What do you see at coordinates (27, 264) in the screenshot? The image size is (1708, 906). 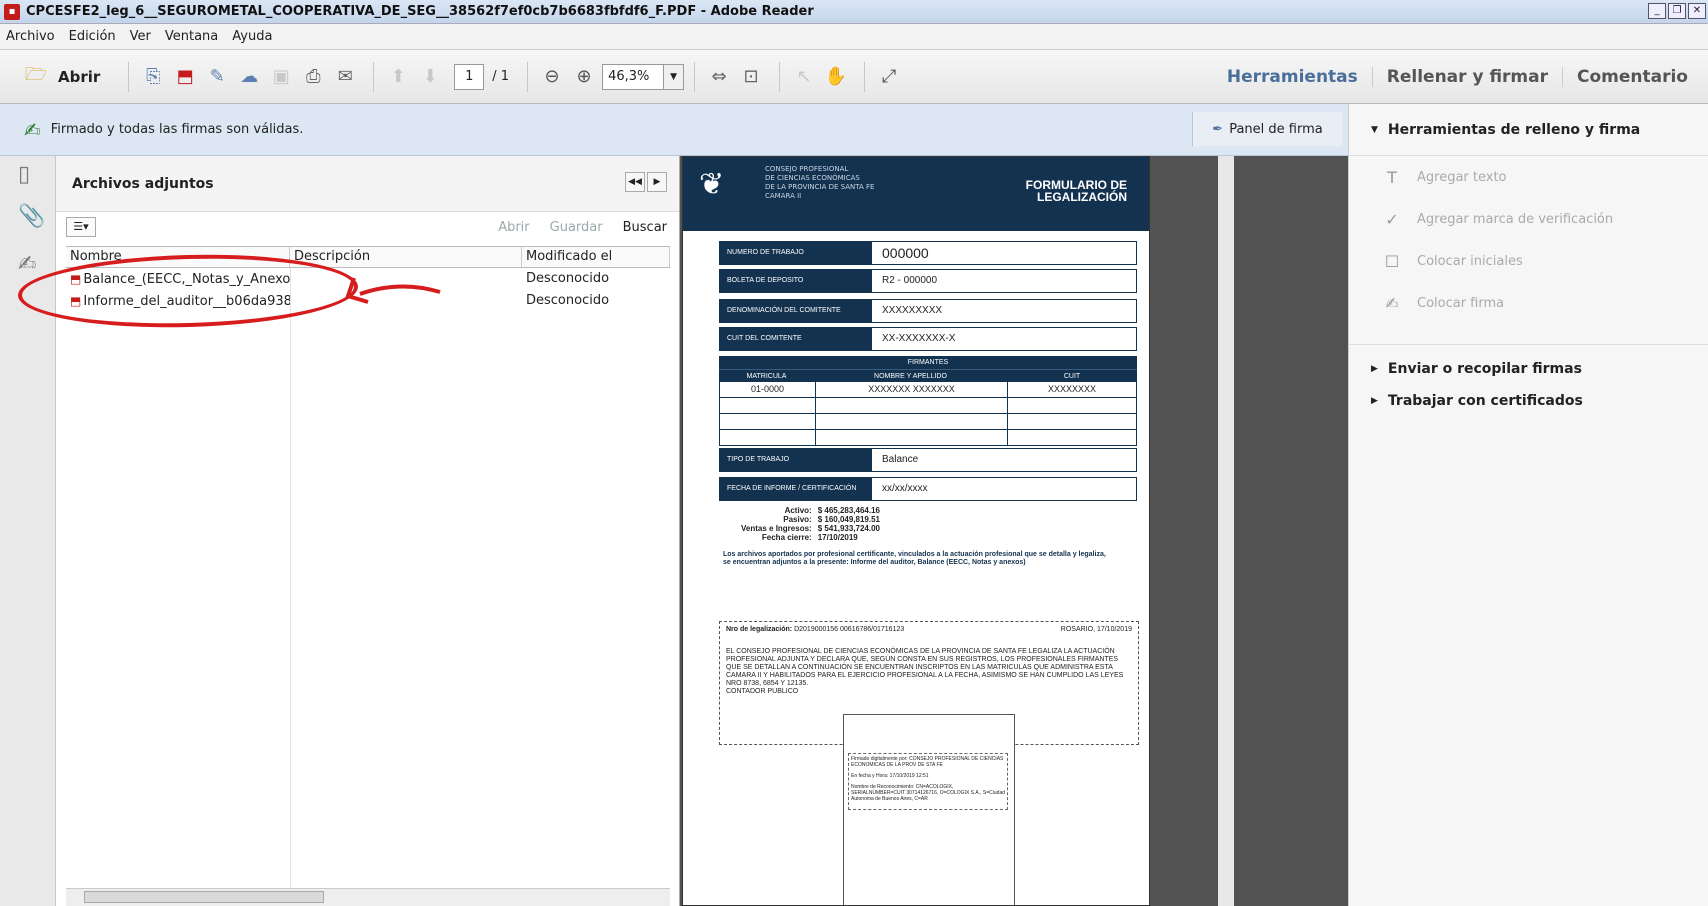 I see `signatures-icon: ✍` at bounding box center [27, 264].